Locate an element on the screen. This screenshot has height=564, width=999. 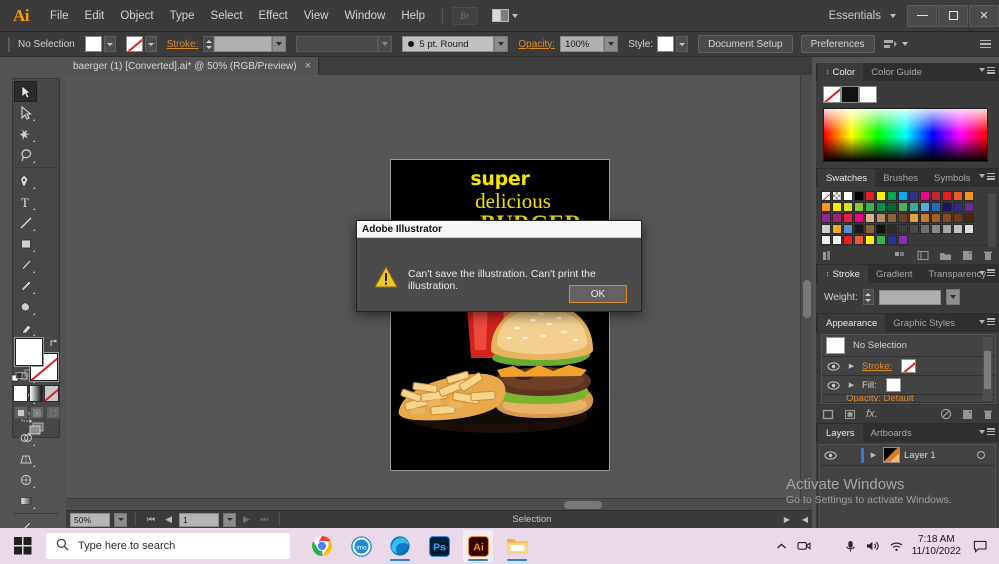
file-explorer-icon is located at coordinates (517, 546).